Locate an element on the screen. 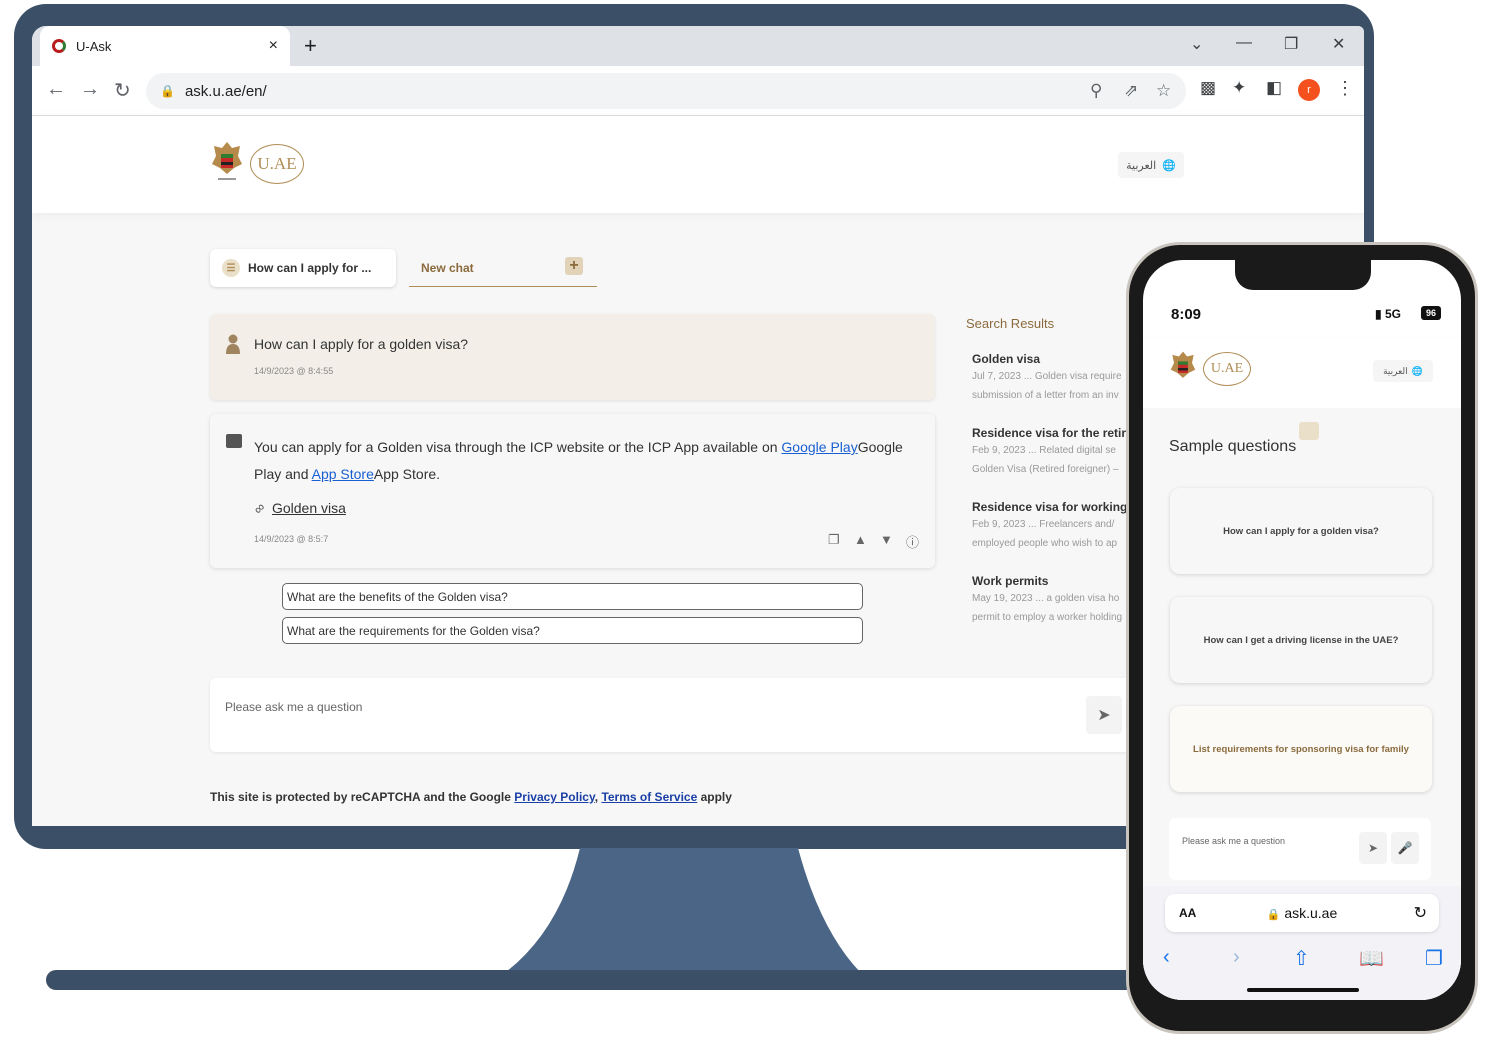 Image resolution: width=1488 pixels, height=1037 pixels. puzzle-icon: ✦ is located at coordinates (1239, 88).